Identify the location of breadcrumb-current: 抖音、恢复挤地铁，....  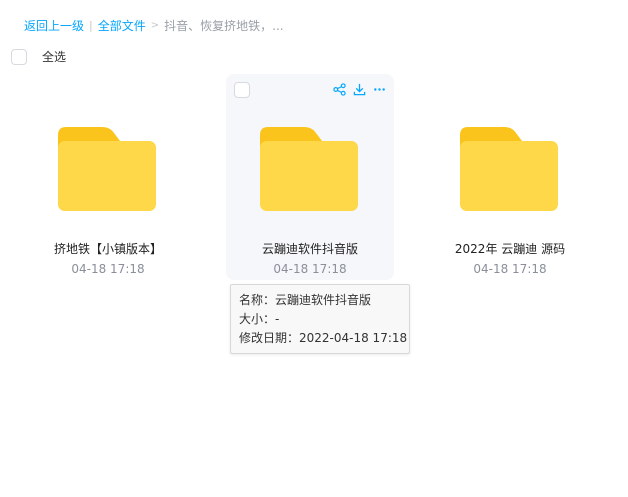
(224, 25).